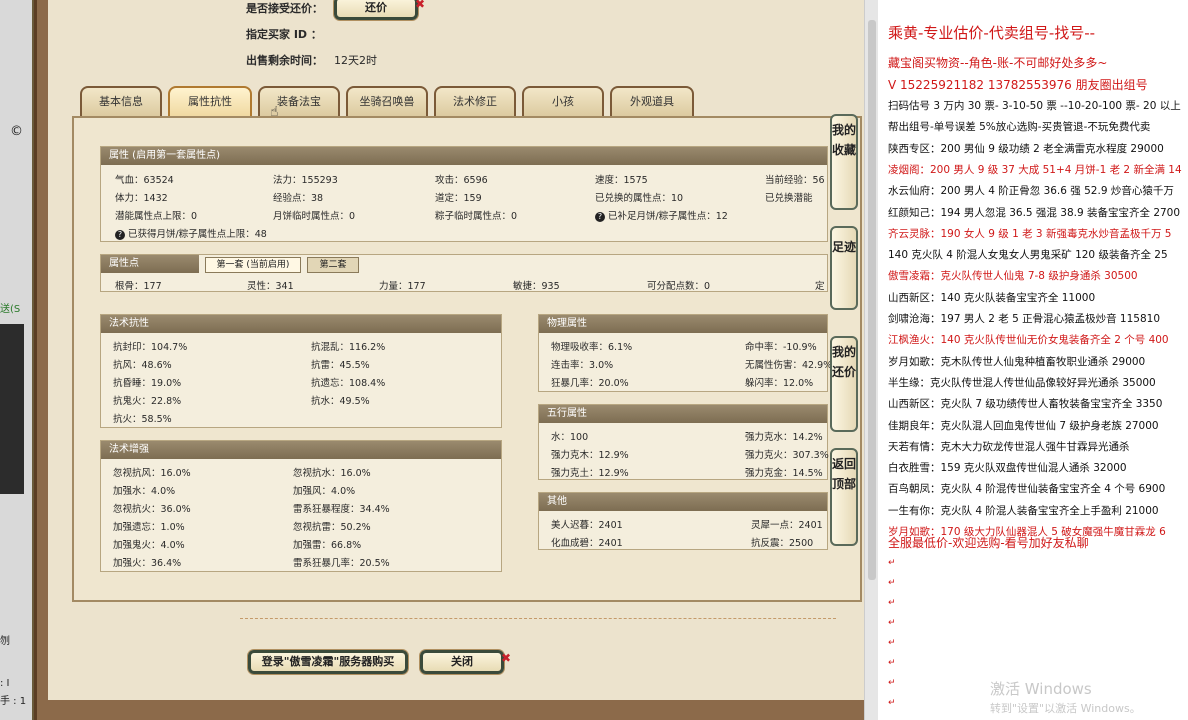 The image size is (1188, 720). I want to click on attr-cell: 月饼临时属性点：0, so click(314, 216).